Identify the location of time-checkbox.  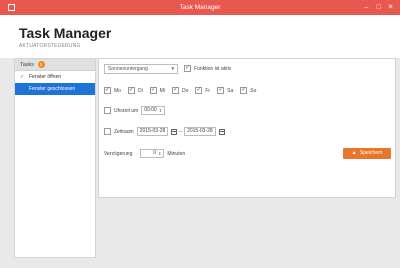
(107, 110).